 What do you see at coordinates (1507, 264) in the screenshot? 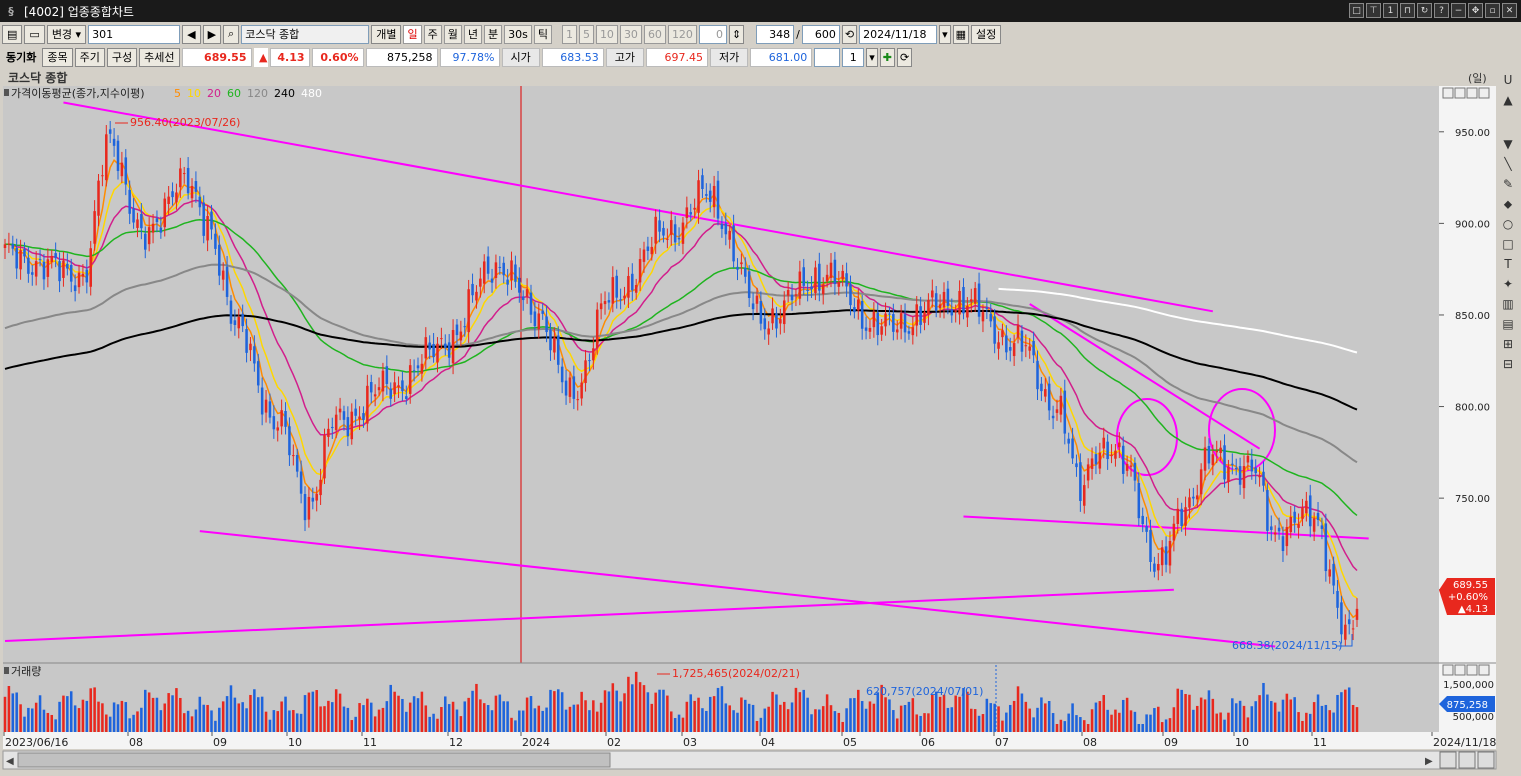
I see `drawing-tool-icon: T` at bounding box center [1507, 264].